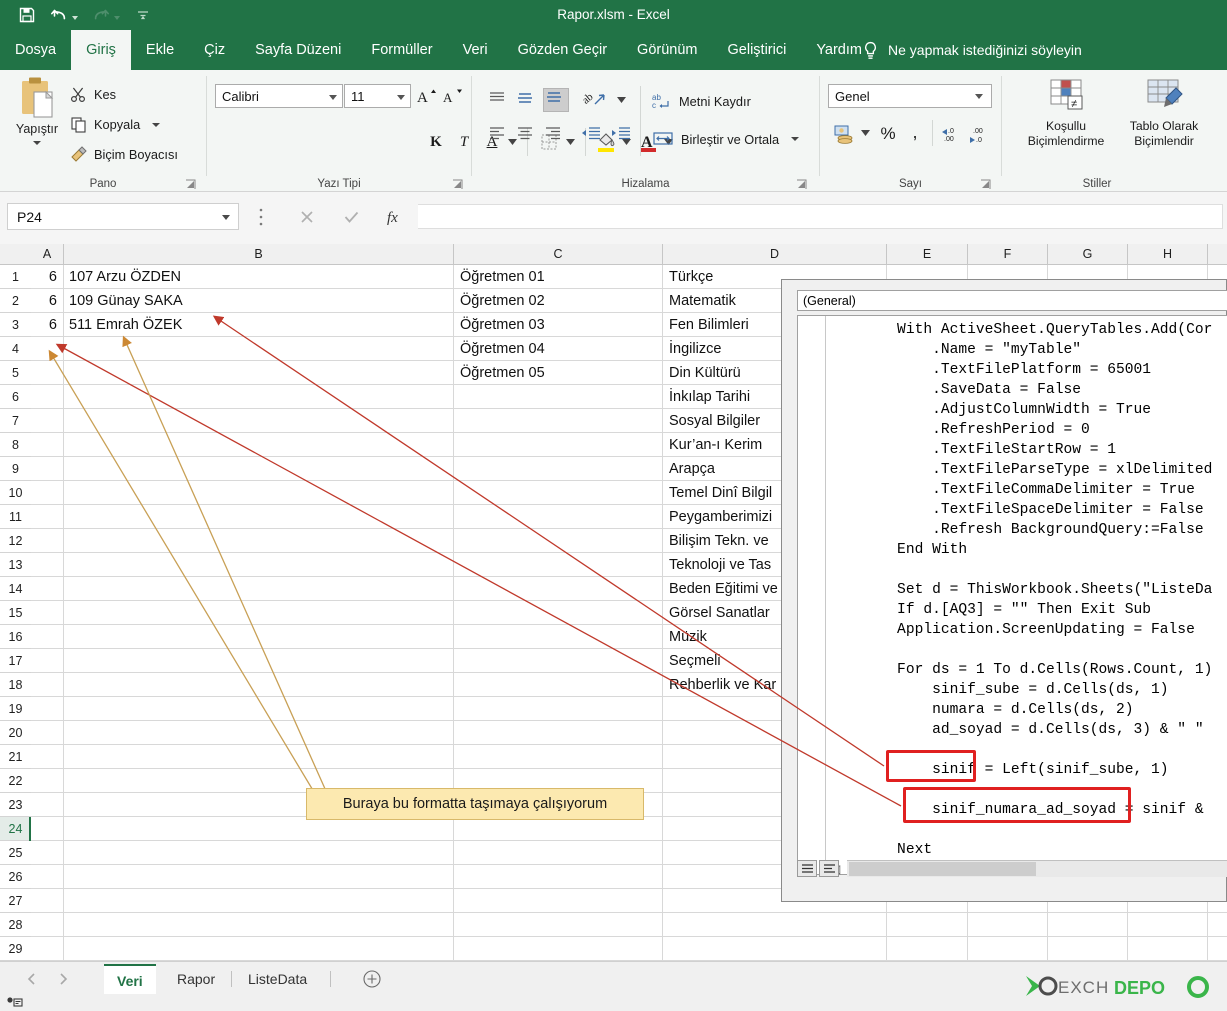  Describe the element at coordinates (15, 949) in the screenshot. I see `row-header-29: 29` at that location.